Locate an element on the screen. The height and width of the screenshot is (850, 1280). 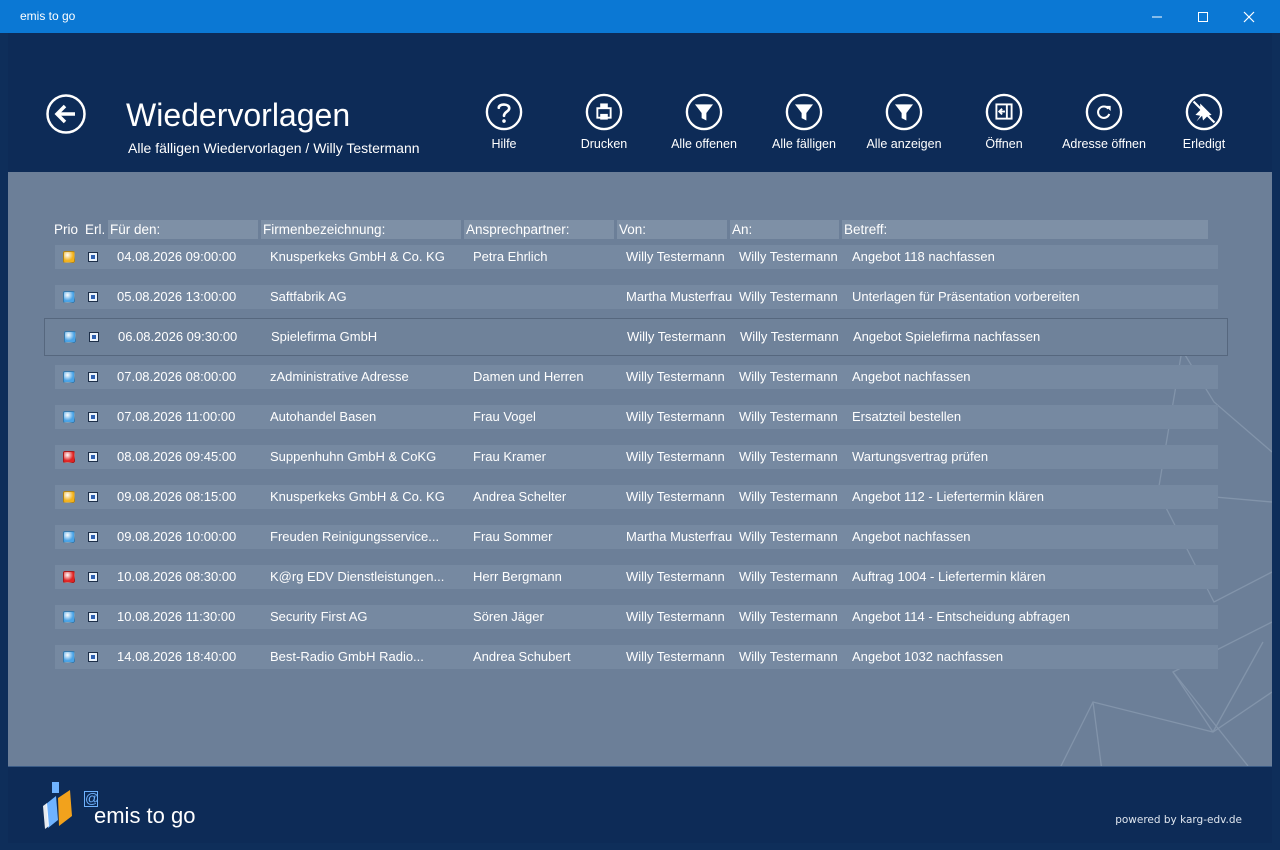
column-header-prio: Prio is located at coordinates (67, 229).